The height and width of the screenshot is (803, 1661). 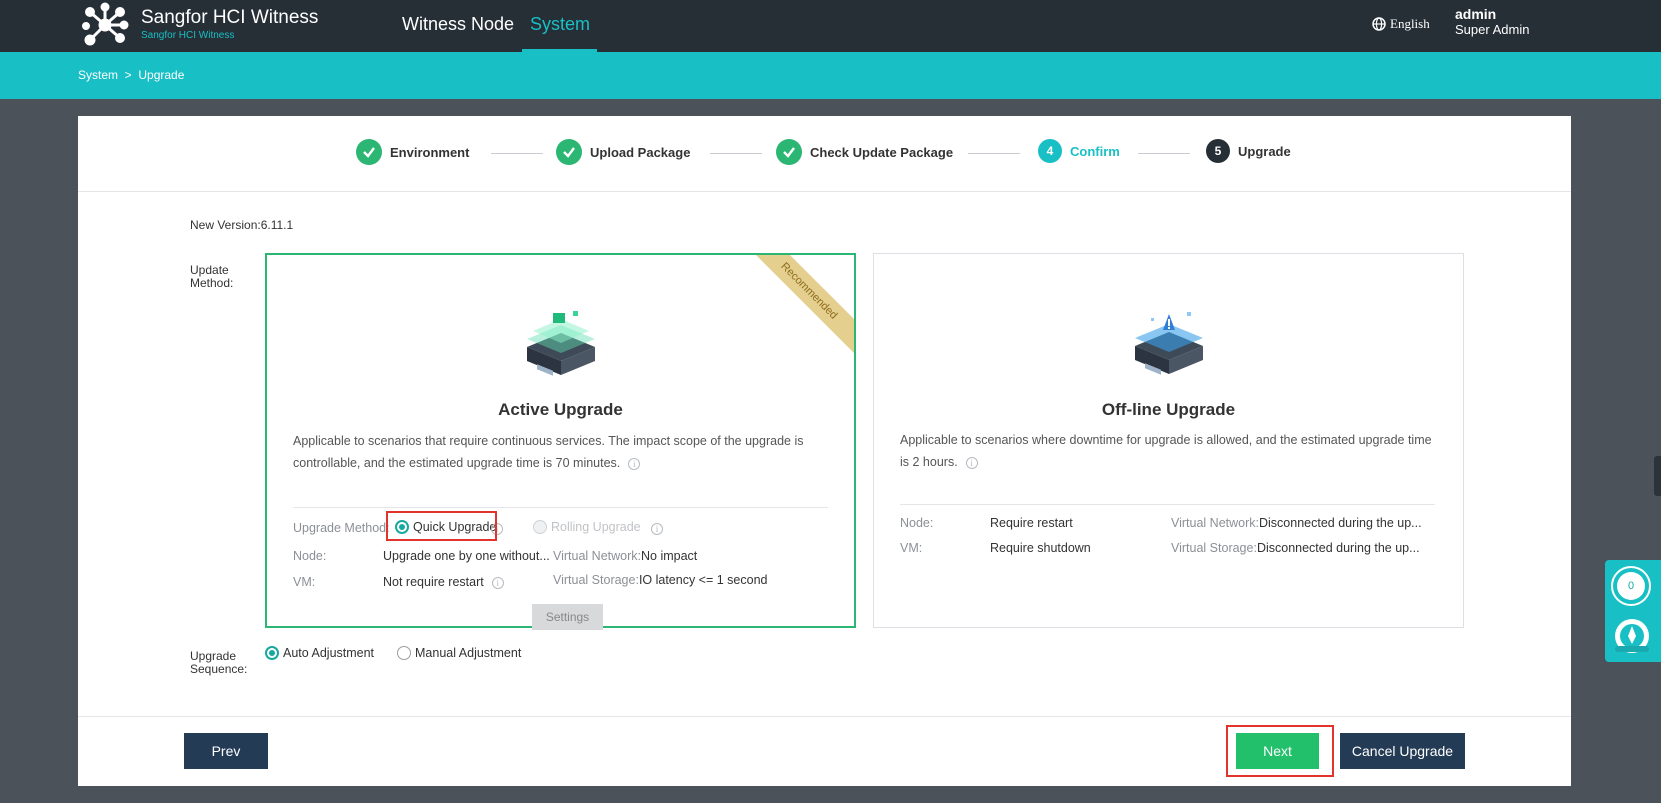 I want to click on prev-button: Prev, so click(x=226, y=751).